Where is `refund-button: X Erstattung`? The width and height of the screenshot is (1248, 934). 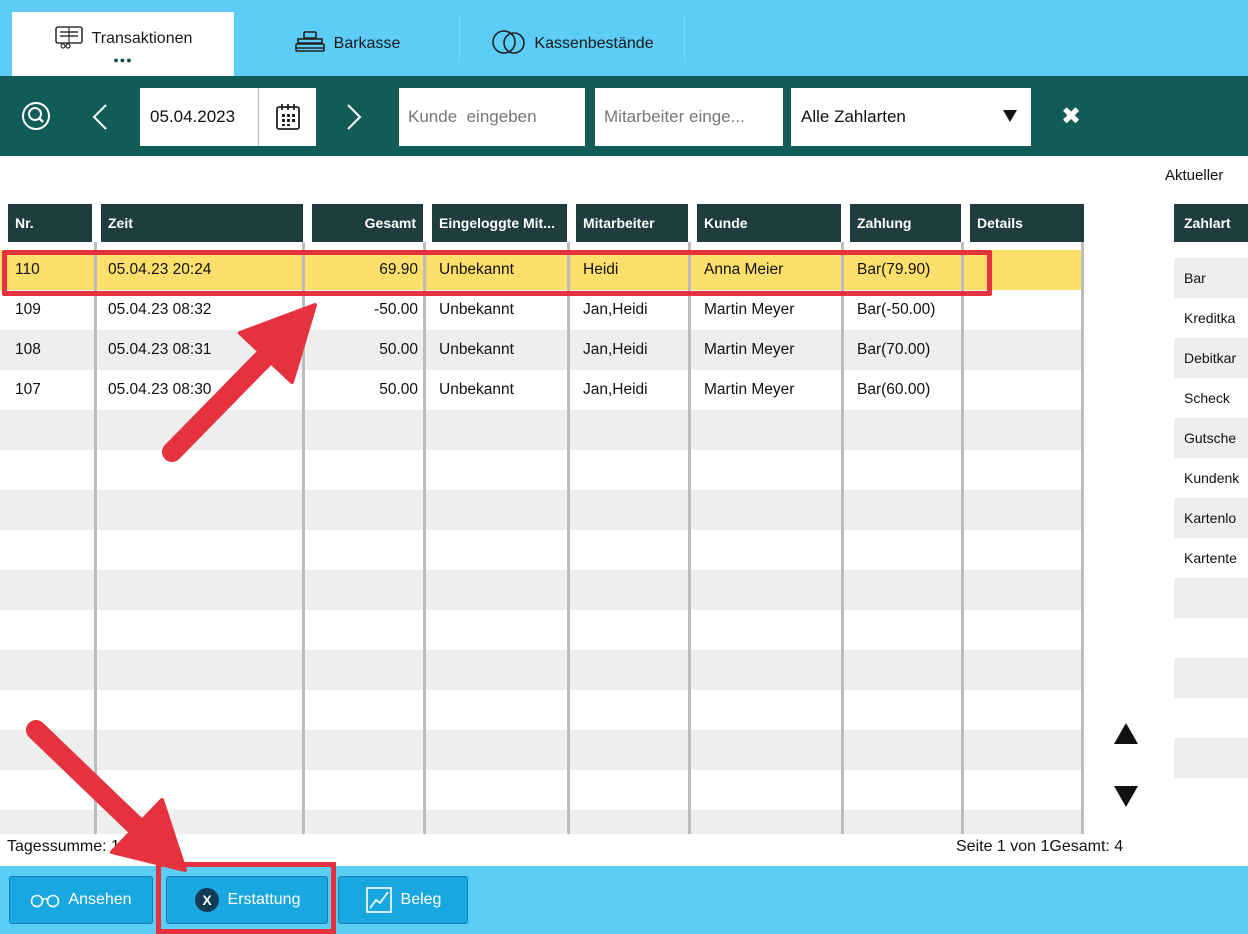
refund-button: X Erstattung is located at coordinates (247, 900).